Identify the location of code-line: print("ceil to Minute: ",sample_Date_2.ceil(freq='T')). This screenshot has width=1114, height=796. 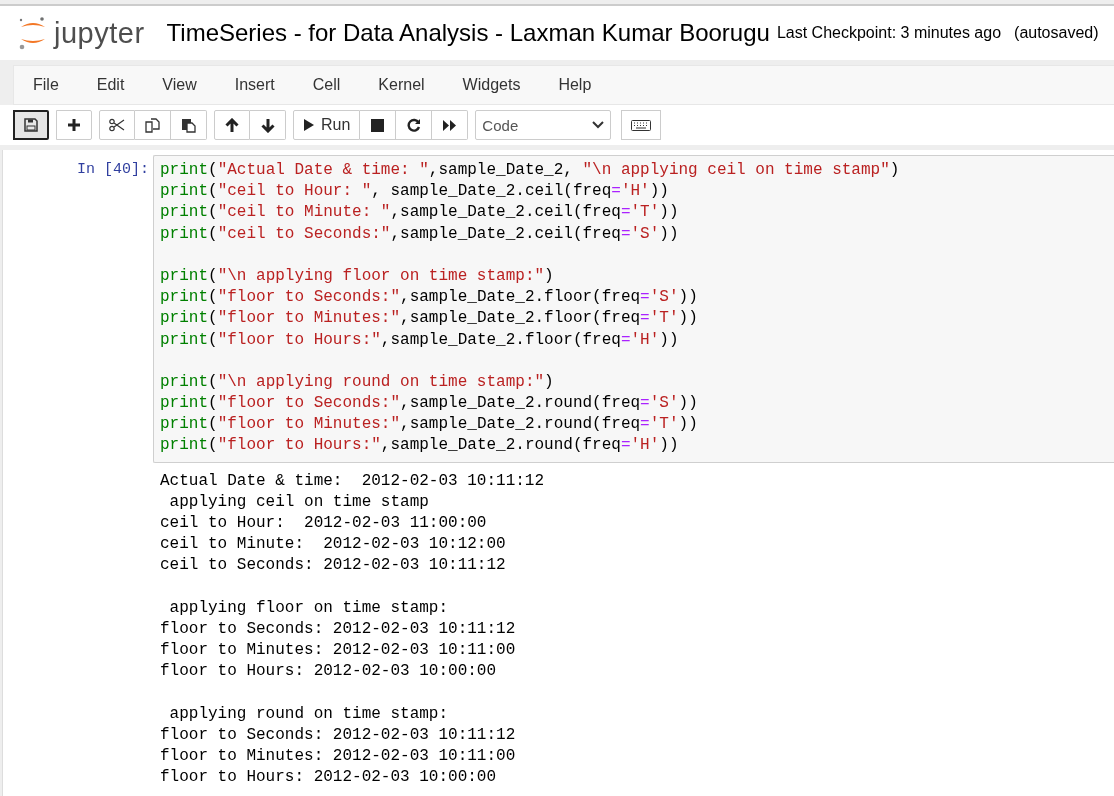
(420, 213).